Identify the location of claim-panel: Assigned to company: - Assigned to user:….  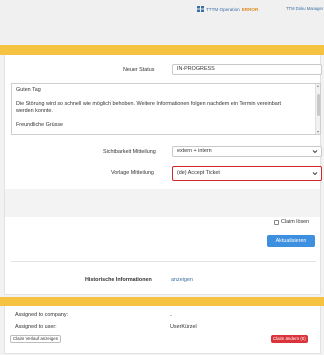
(162, 330).